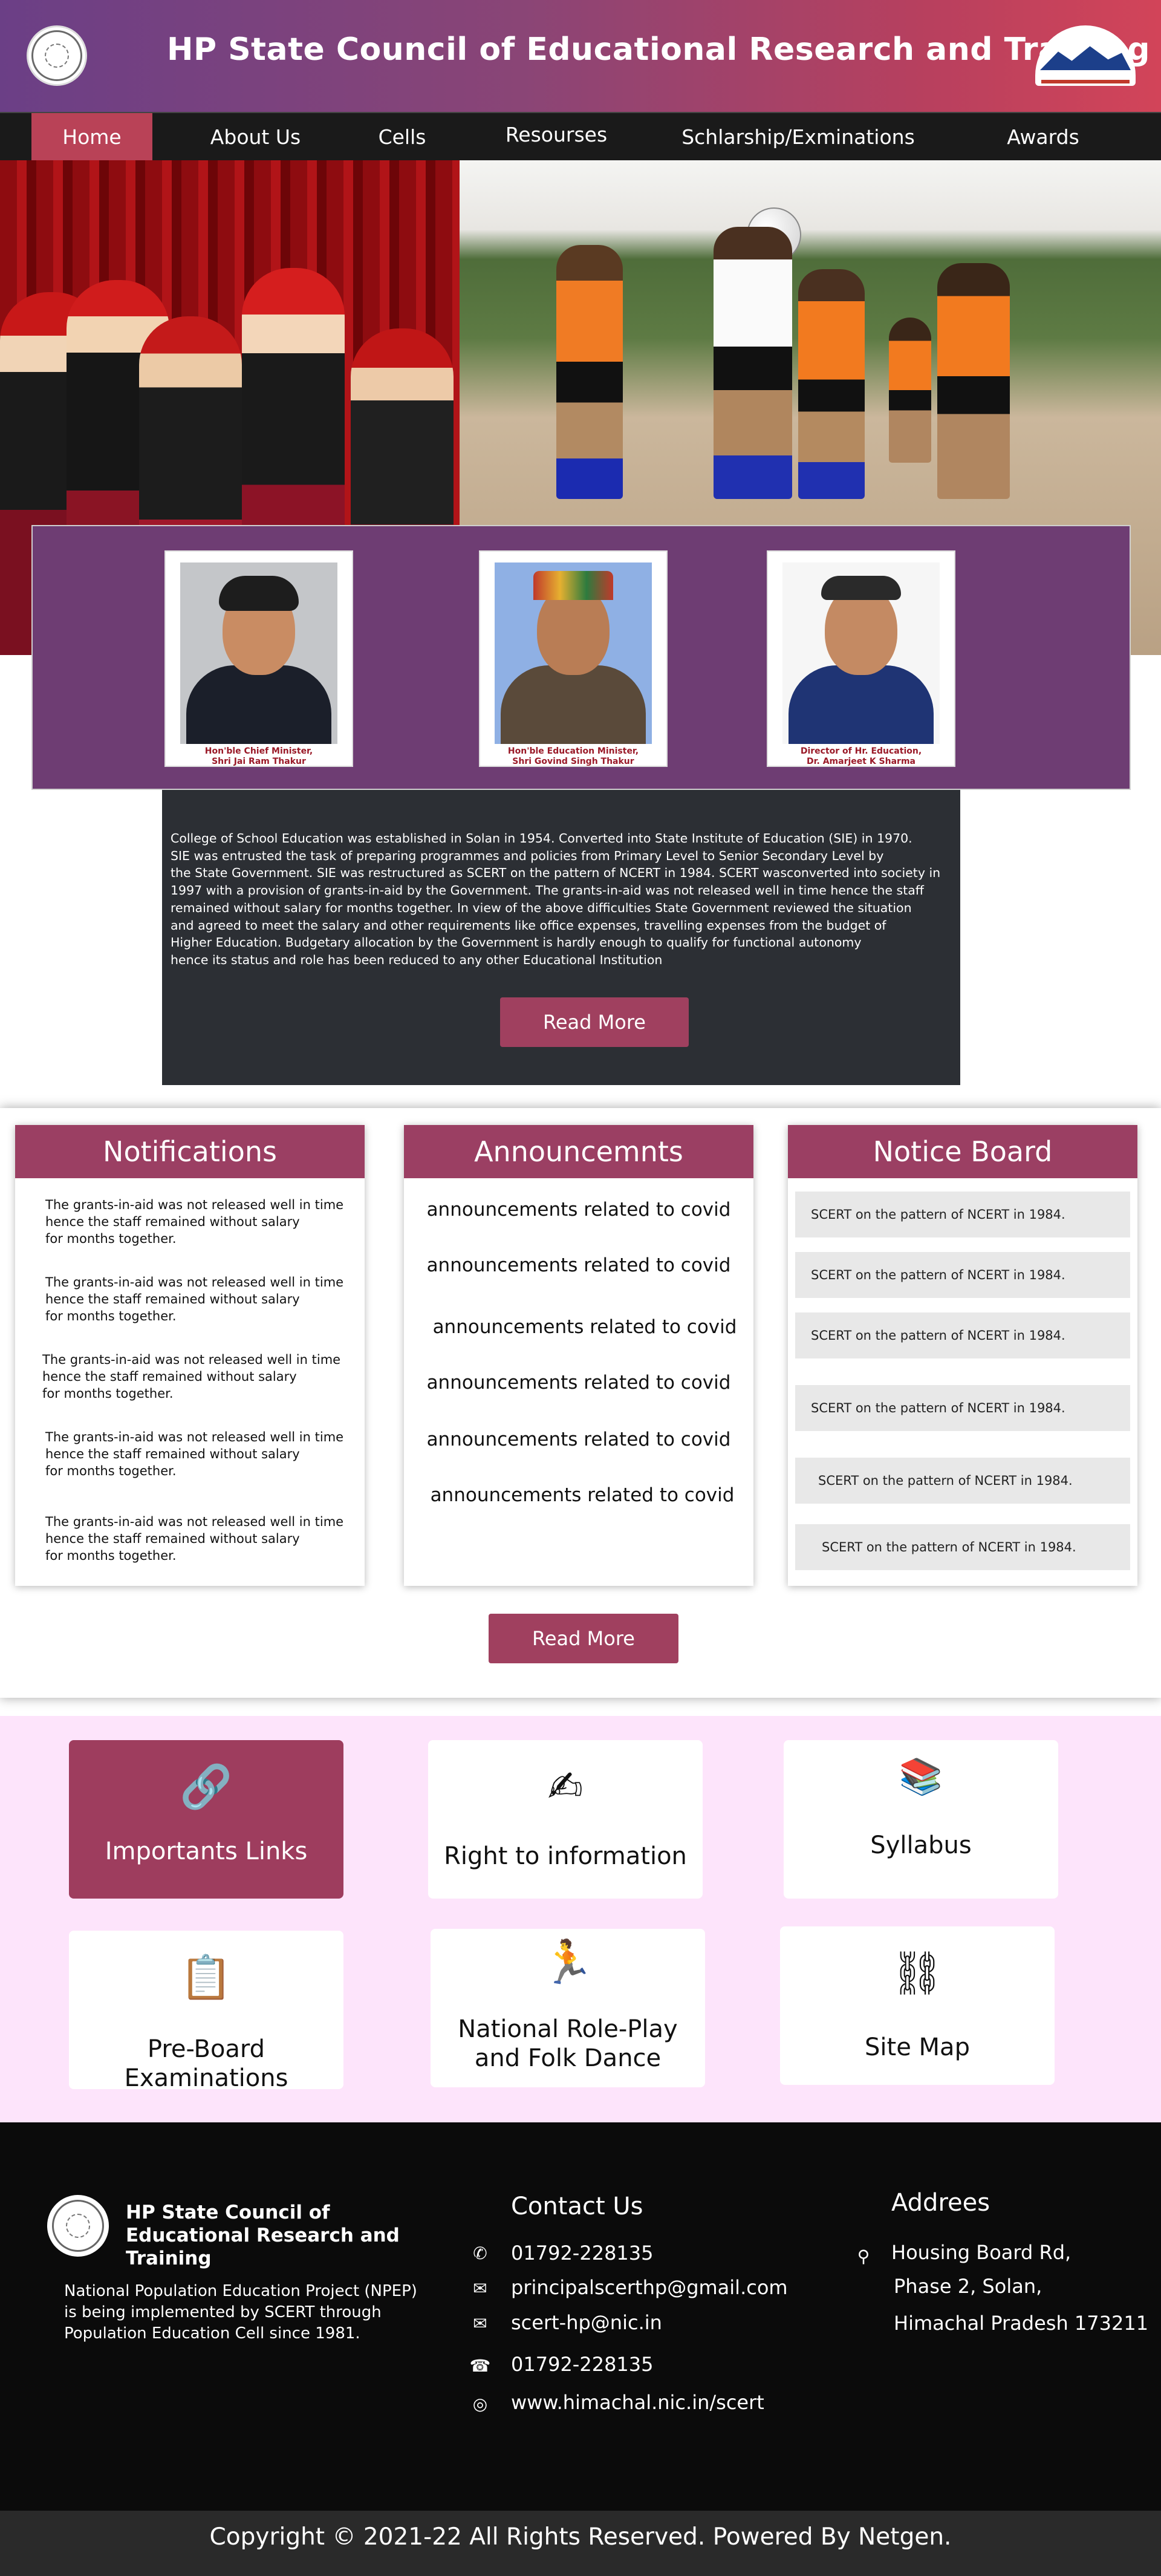  Describe the element at coordinates (206, 2063) in the screenshot. I see `tile-label: Pre-Board Examinations` at that location.